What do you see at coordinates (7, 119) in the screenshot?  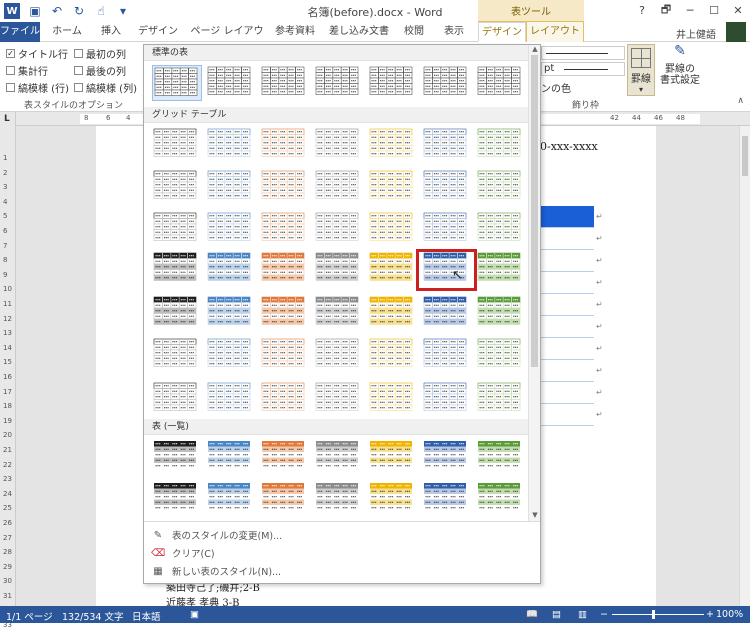 I see `tab-selector: L` at bounding box center [7, 119].